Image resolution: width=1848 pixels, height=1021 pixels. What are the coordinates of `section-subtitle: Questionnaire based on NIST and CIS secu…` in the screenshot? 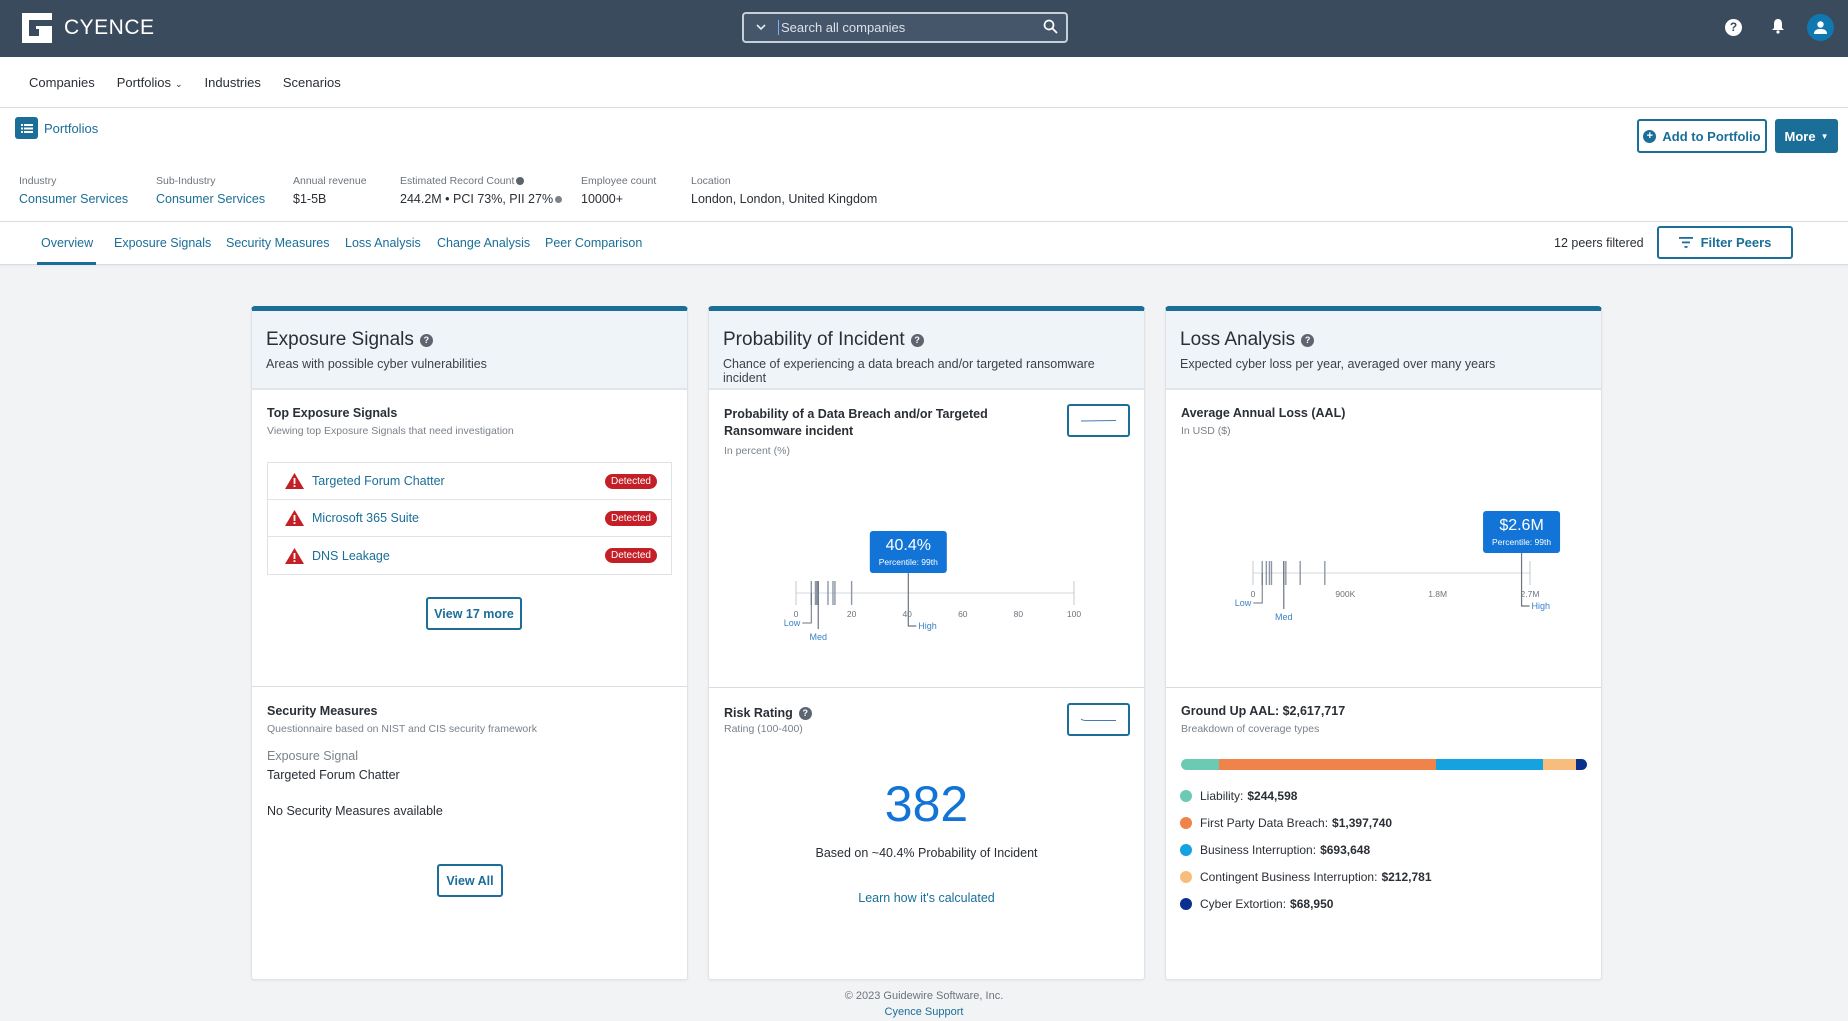 It's located at (402, 729).